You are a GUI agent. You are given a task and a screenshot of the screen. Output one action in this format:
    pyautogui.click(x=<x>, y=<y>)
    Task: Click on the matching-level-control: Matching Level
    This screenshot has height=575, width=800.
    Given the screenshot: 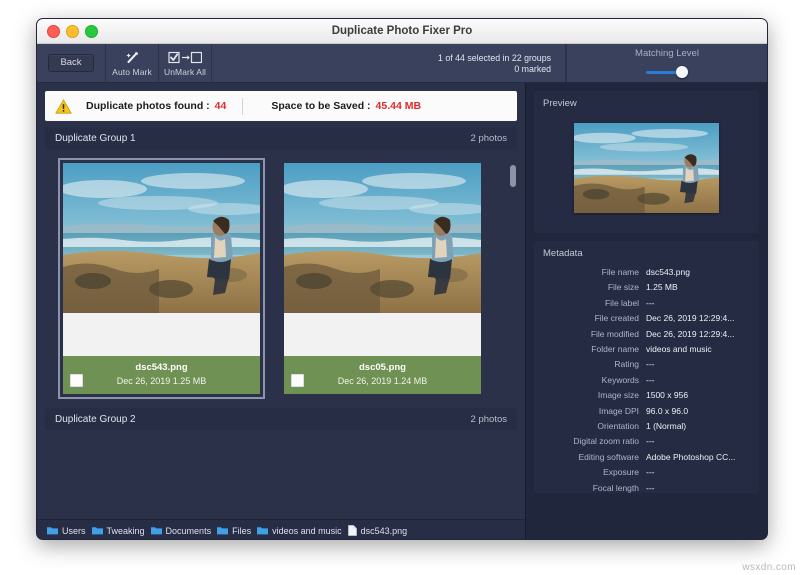 What is the action you would take?
    pyautogui.click(x=666, y=63)
    